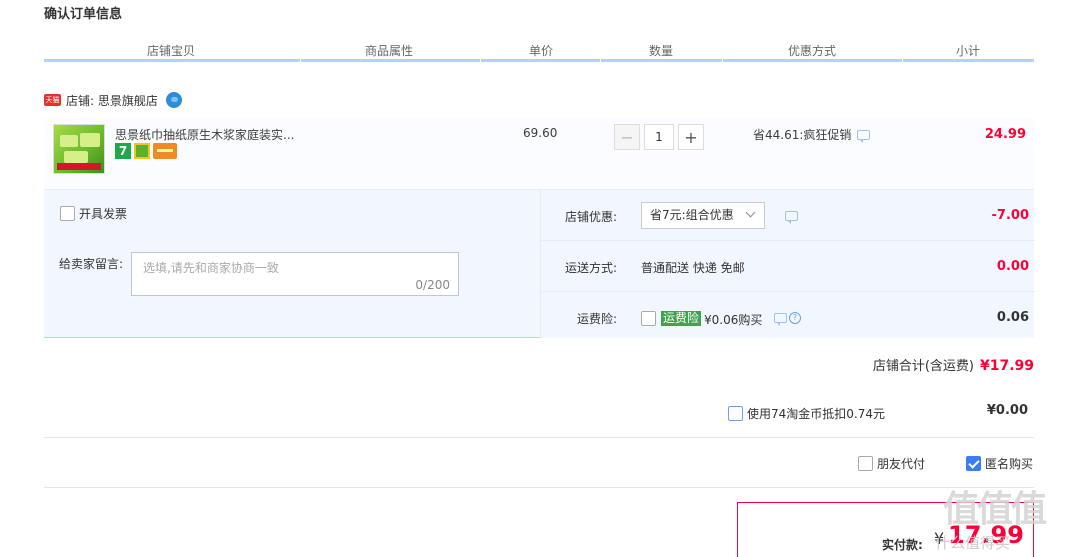  What do you see at coordinates (389, 51) in the screenshot?
I see `header-attributes: 商品属性` at bounding box center [389, 51].